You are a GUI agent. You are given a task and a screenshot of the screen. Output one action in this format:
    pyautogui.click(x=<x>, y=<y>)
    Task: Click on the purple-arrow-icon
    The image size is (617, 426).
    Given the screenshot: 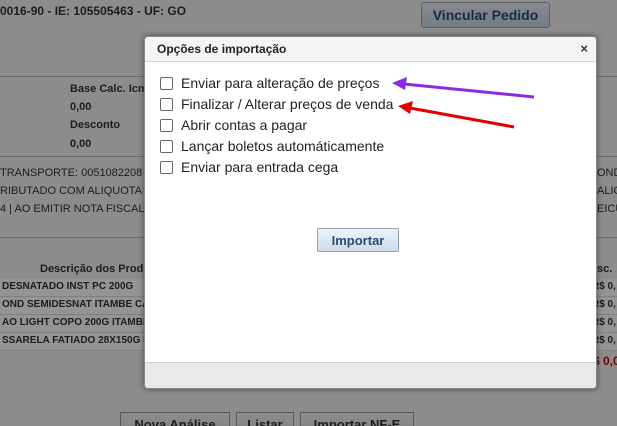 What is the action you would take?
    pyautogui.click(x=463, y=88)
    